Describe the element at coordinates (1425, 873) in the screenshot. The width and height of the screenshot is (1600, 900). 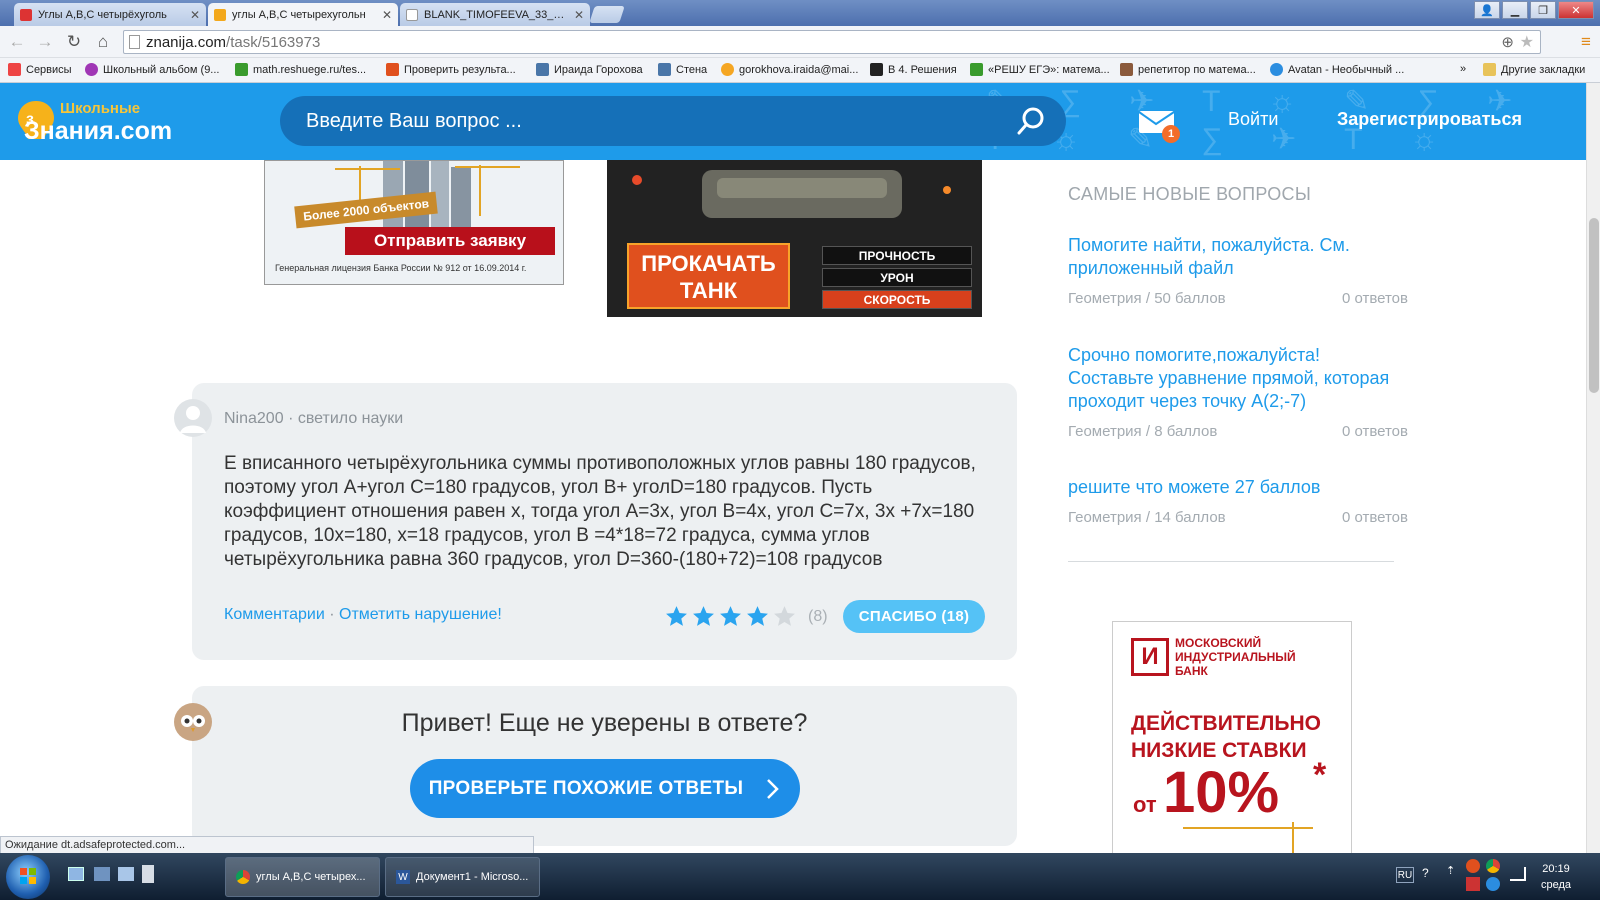
I see `help-icon: ?` at that location.